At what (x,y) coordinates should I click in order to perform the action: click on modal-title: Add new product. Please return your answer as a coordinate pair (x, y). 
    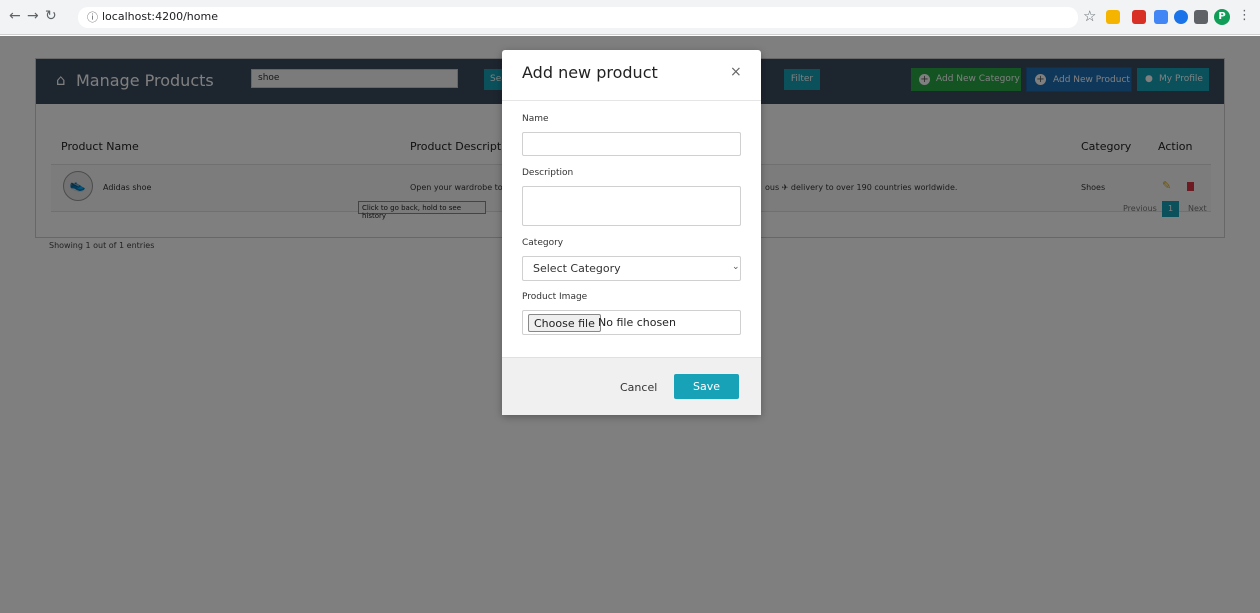
    Looking at the image, I should click on (590, 72).